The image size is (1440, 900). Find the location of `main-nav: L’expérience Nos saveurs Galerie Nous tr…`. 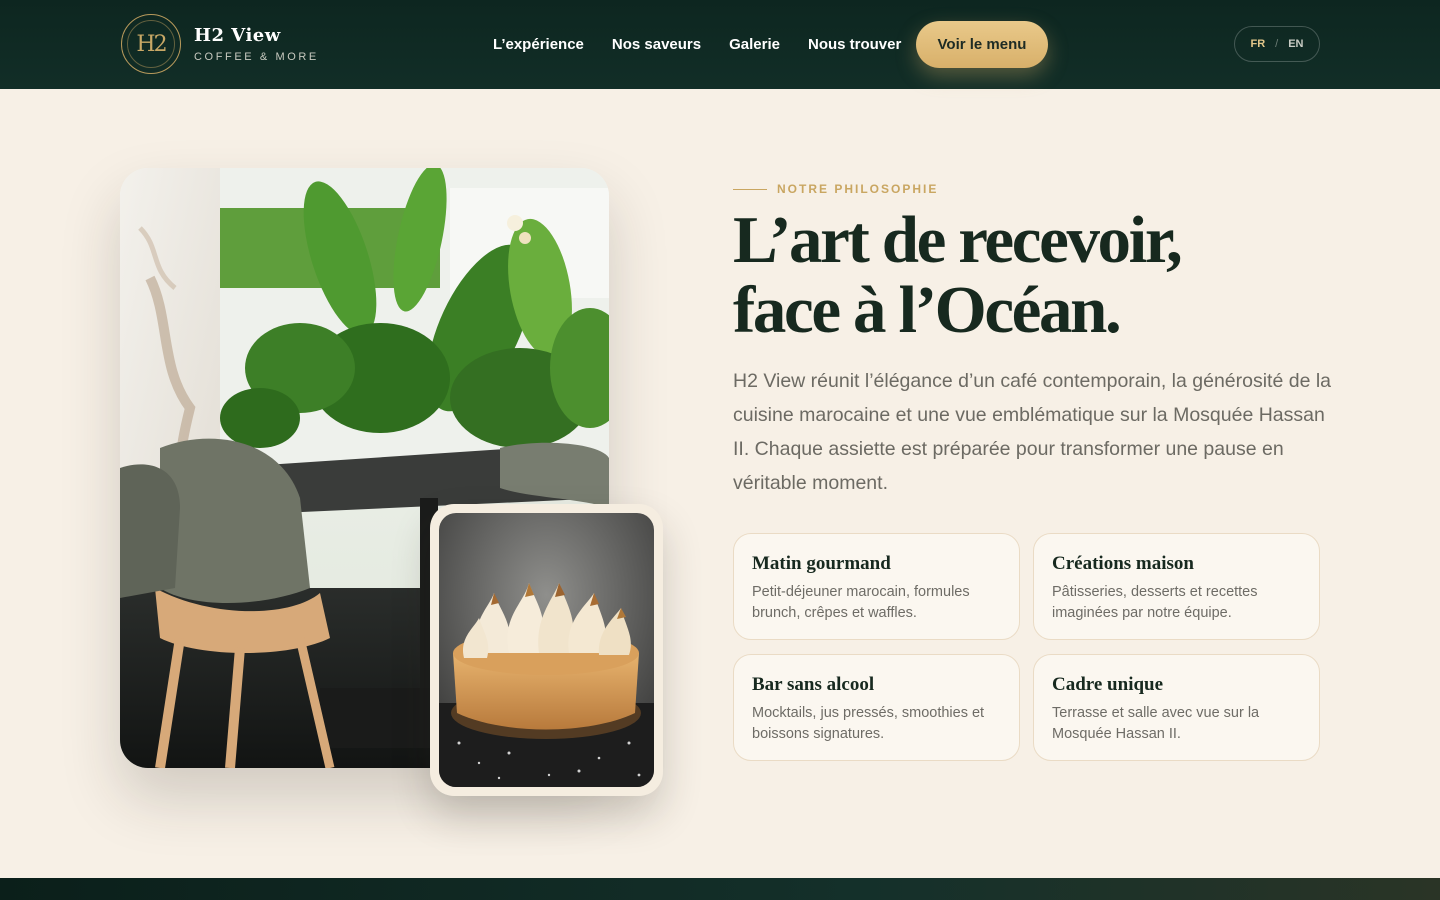

main-nav: L’expérience Nos saveurs Galerie Nous tr… is located at coordinates (711, 44).